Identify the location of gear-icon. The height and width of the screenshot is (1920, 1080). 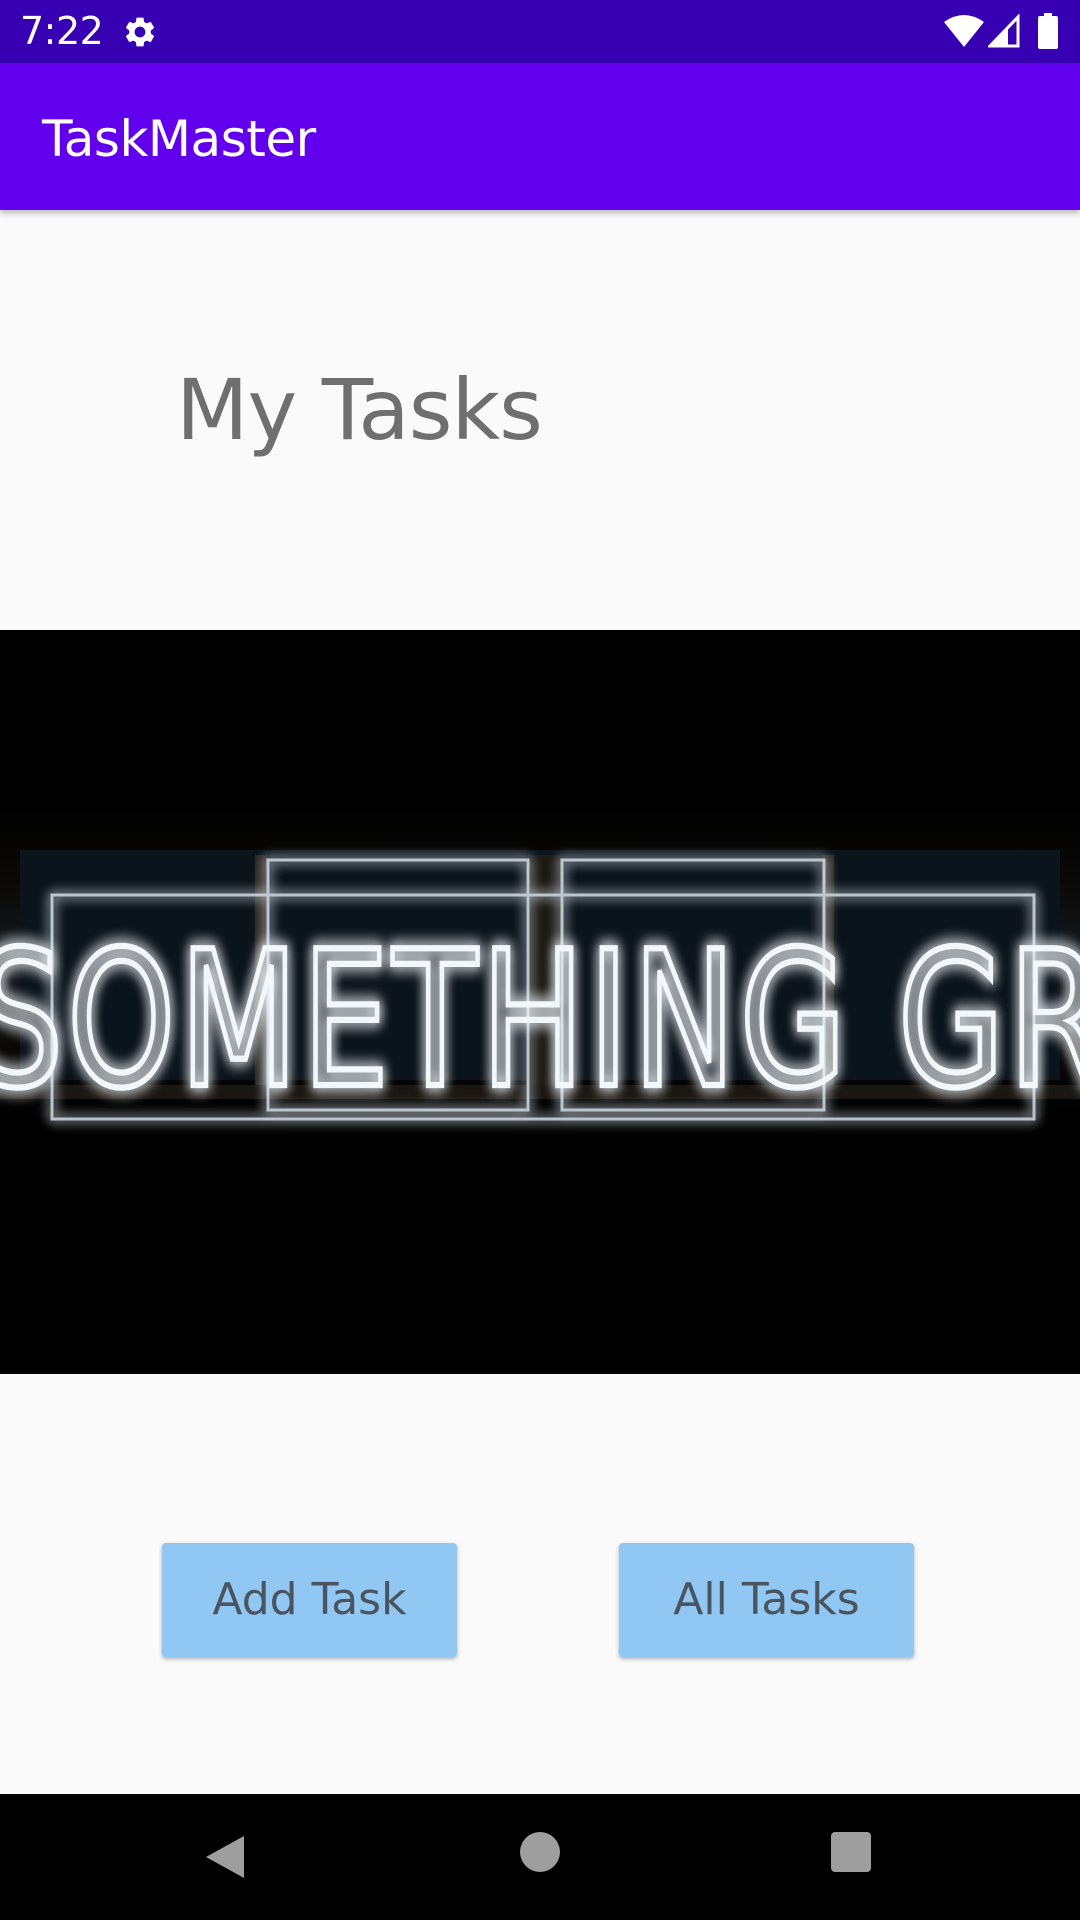
(140, 32).